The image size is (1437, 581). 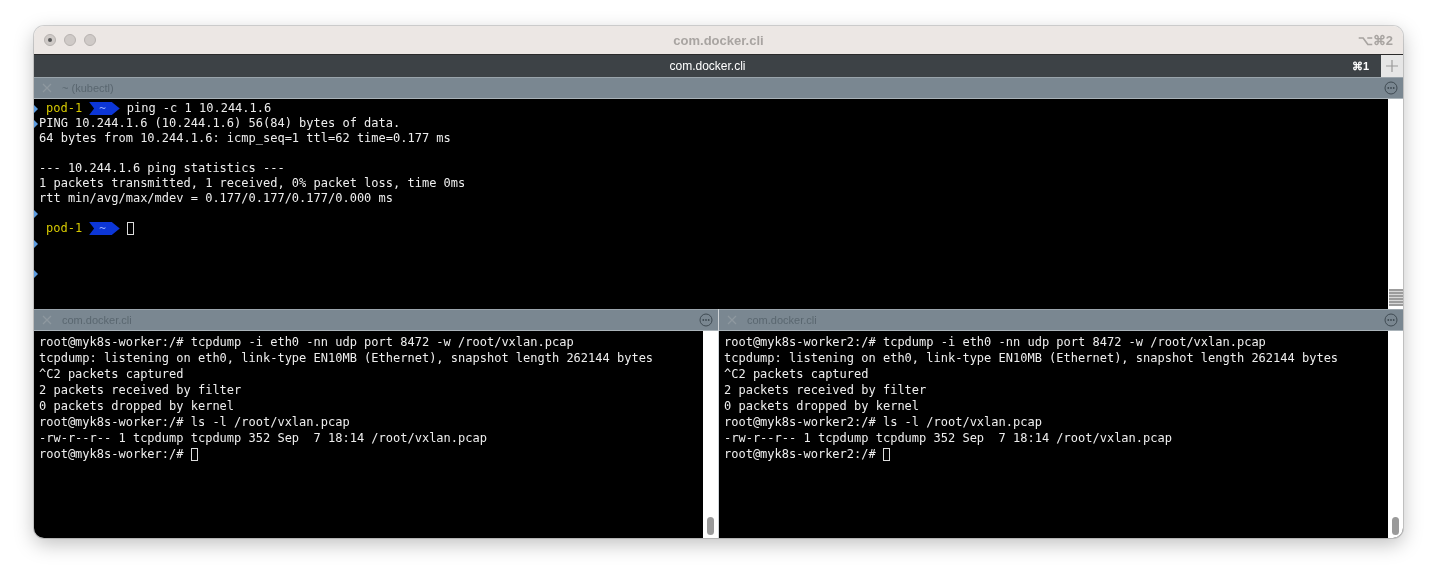 What do you see at coordinates (194, 422) in the screenshot?
I see `output-line: root@myk8s-worker:/# ls -l /root/vxlan.pcap` at bounding box center [194, 422].